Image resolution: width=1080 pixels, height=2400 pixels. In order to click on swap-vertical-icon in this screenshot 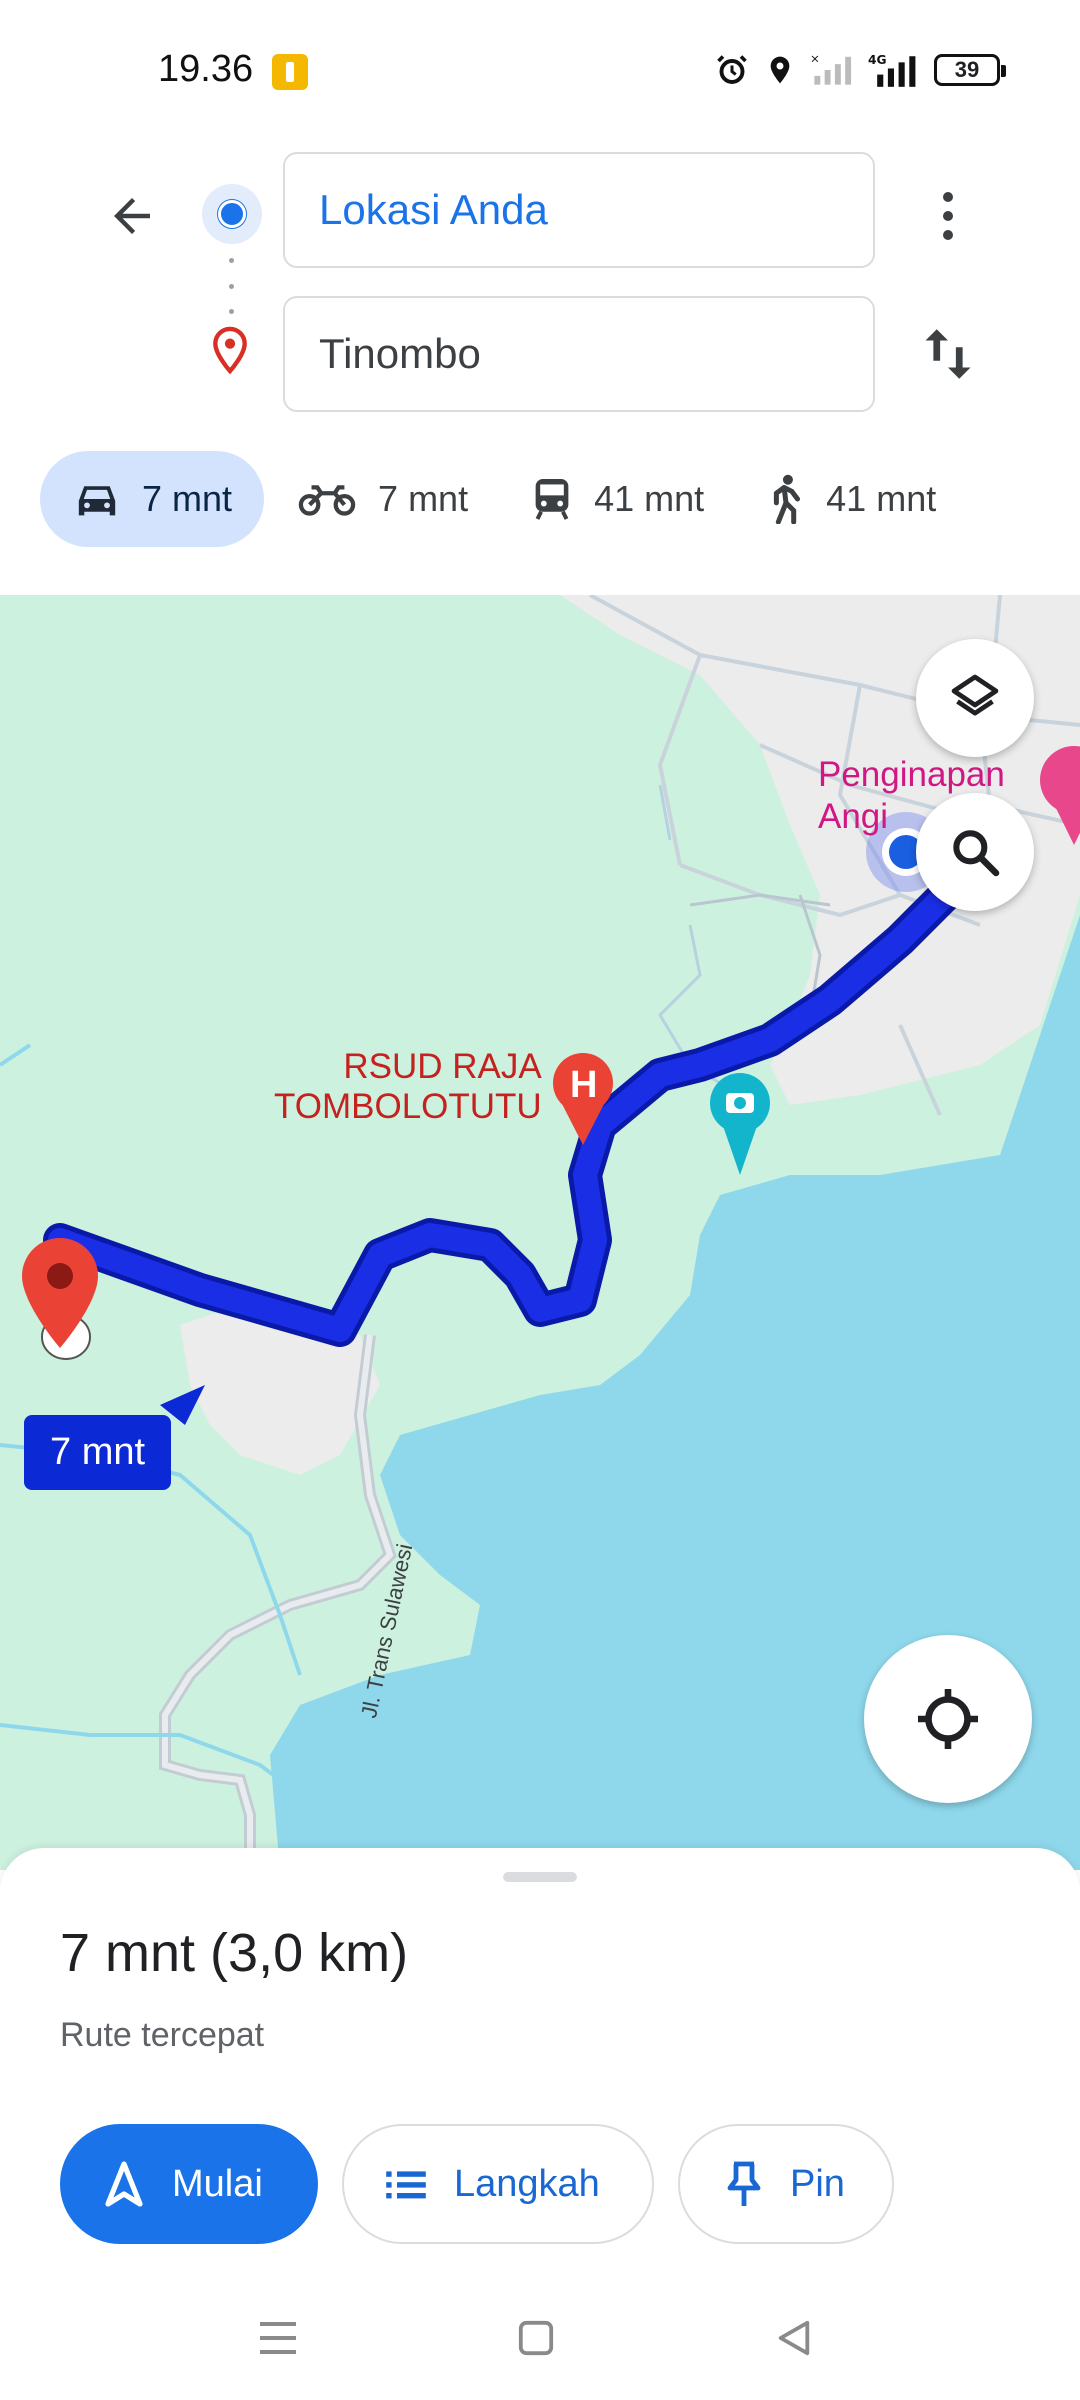, I will do `click(948, 354)`.